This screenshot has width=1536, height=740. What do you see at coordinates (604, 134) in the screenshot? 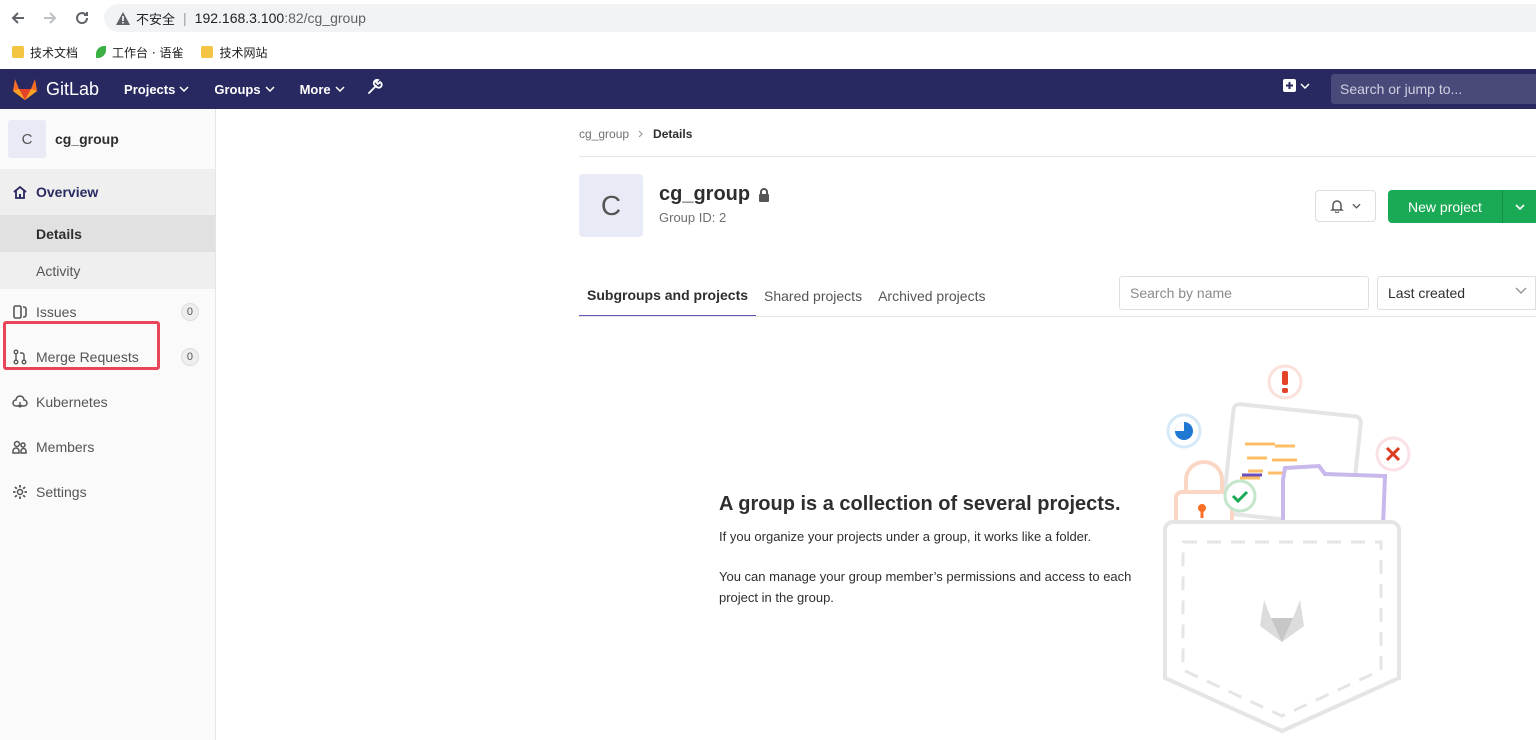
I see `breadcrumb-group-link: cg_group` at bounding box center [604, 134].